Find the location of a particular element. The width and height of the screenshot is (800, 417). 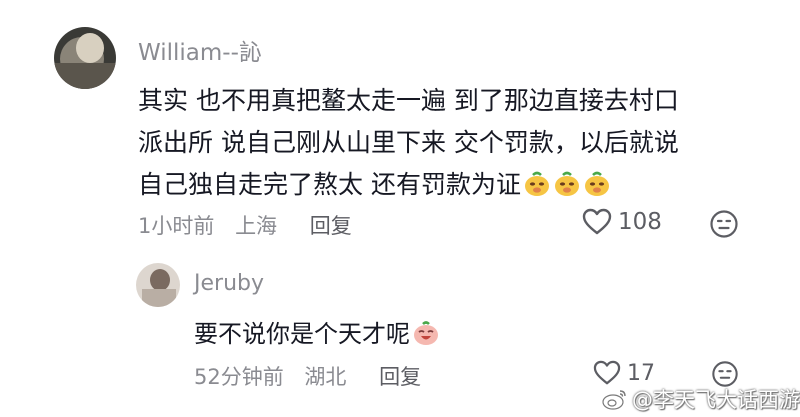

dislike-face-icon is located at coordinates (724, 224).